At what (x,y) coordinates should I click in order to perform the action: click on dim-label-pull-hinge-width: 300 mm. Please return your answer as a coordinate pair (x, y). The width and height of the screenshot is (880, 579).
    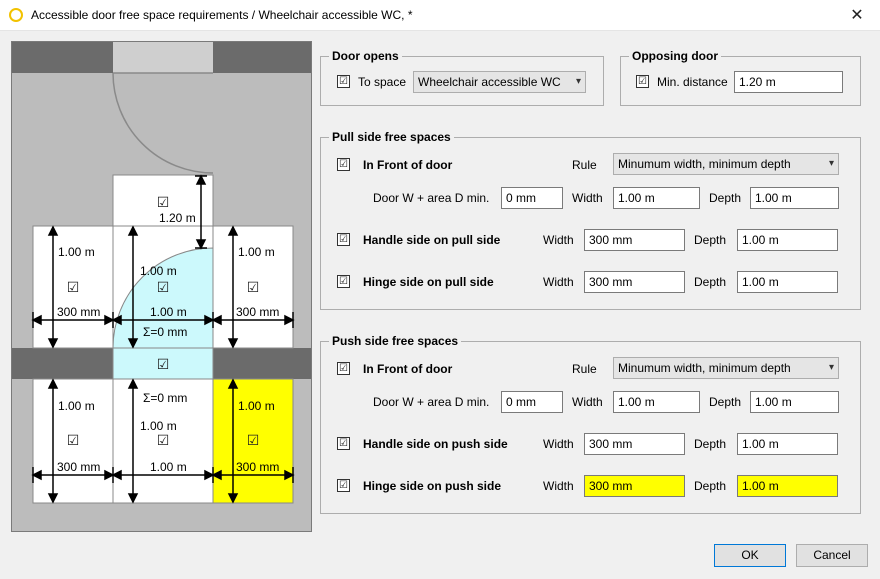
    Looking at the image, I should click on (78, 312).